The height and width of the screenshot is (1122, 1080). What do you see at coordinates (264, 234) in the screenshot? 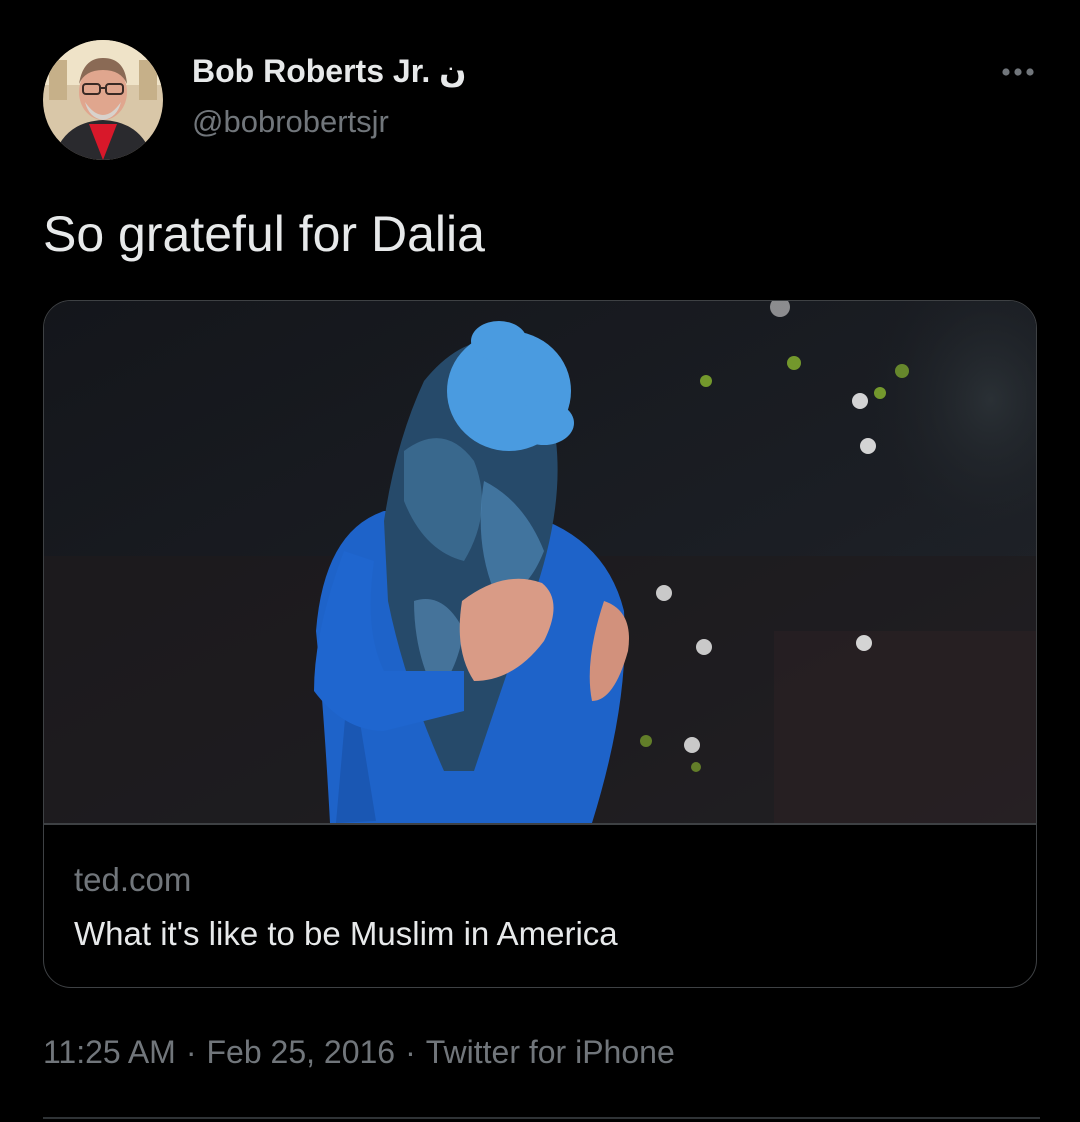
I see `tweet-text: So grateful for Dalia` at bounding box center [264, 234].